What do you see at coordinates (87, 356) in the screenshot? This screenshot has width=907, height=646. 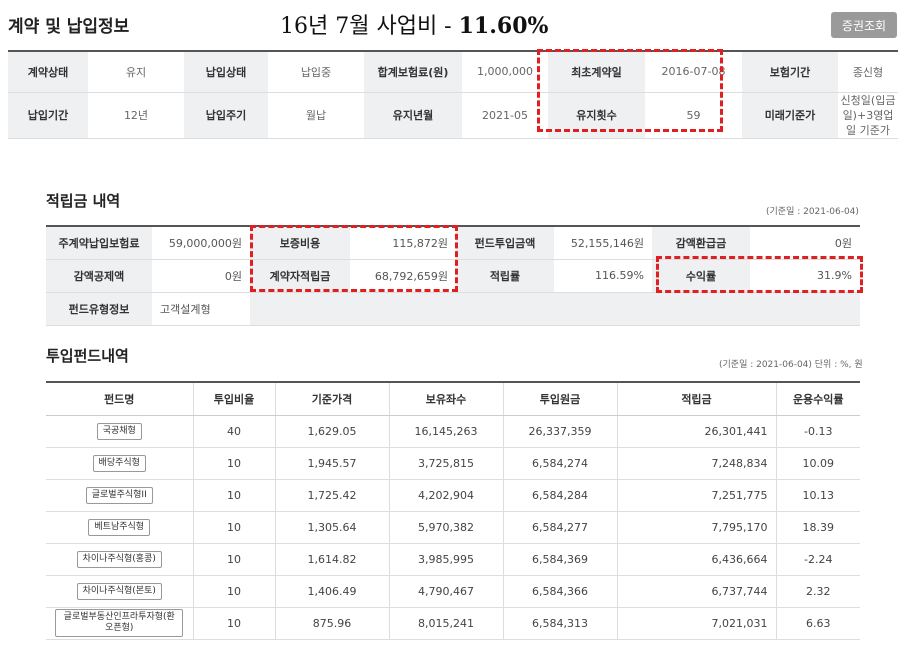 I see `funds-section-title: 투입펀드내역` at bounding box center [87, 356].